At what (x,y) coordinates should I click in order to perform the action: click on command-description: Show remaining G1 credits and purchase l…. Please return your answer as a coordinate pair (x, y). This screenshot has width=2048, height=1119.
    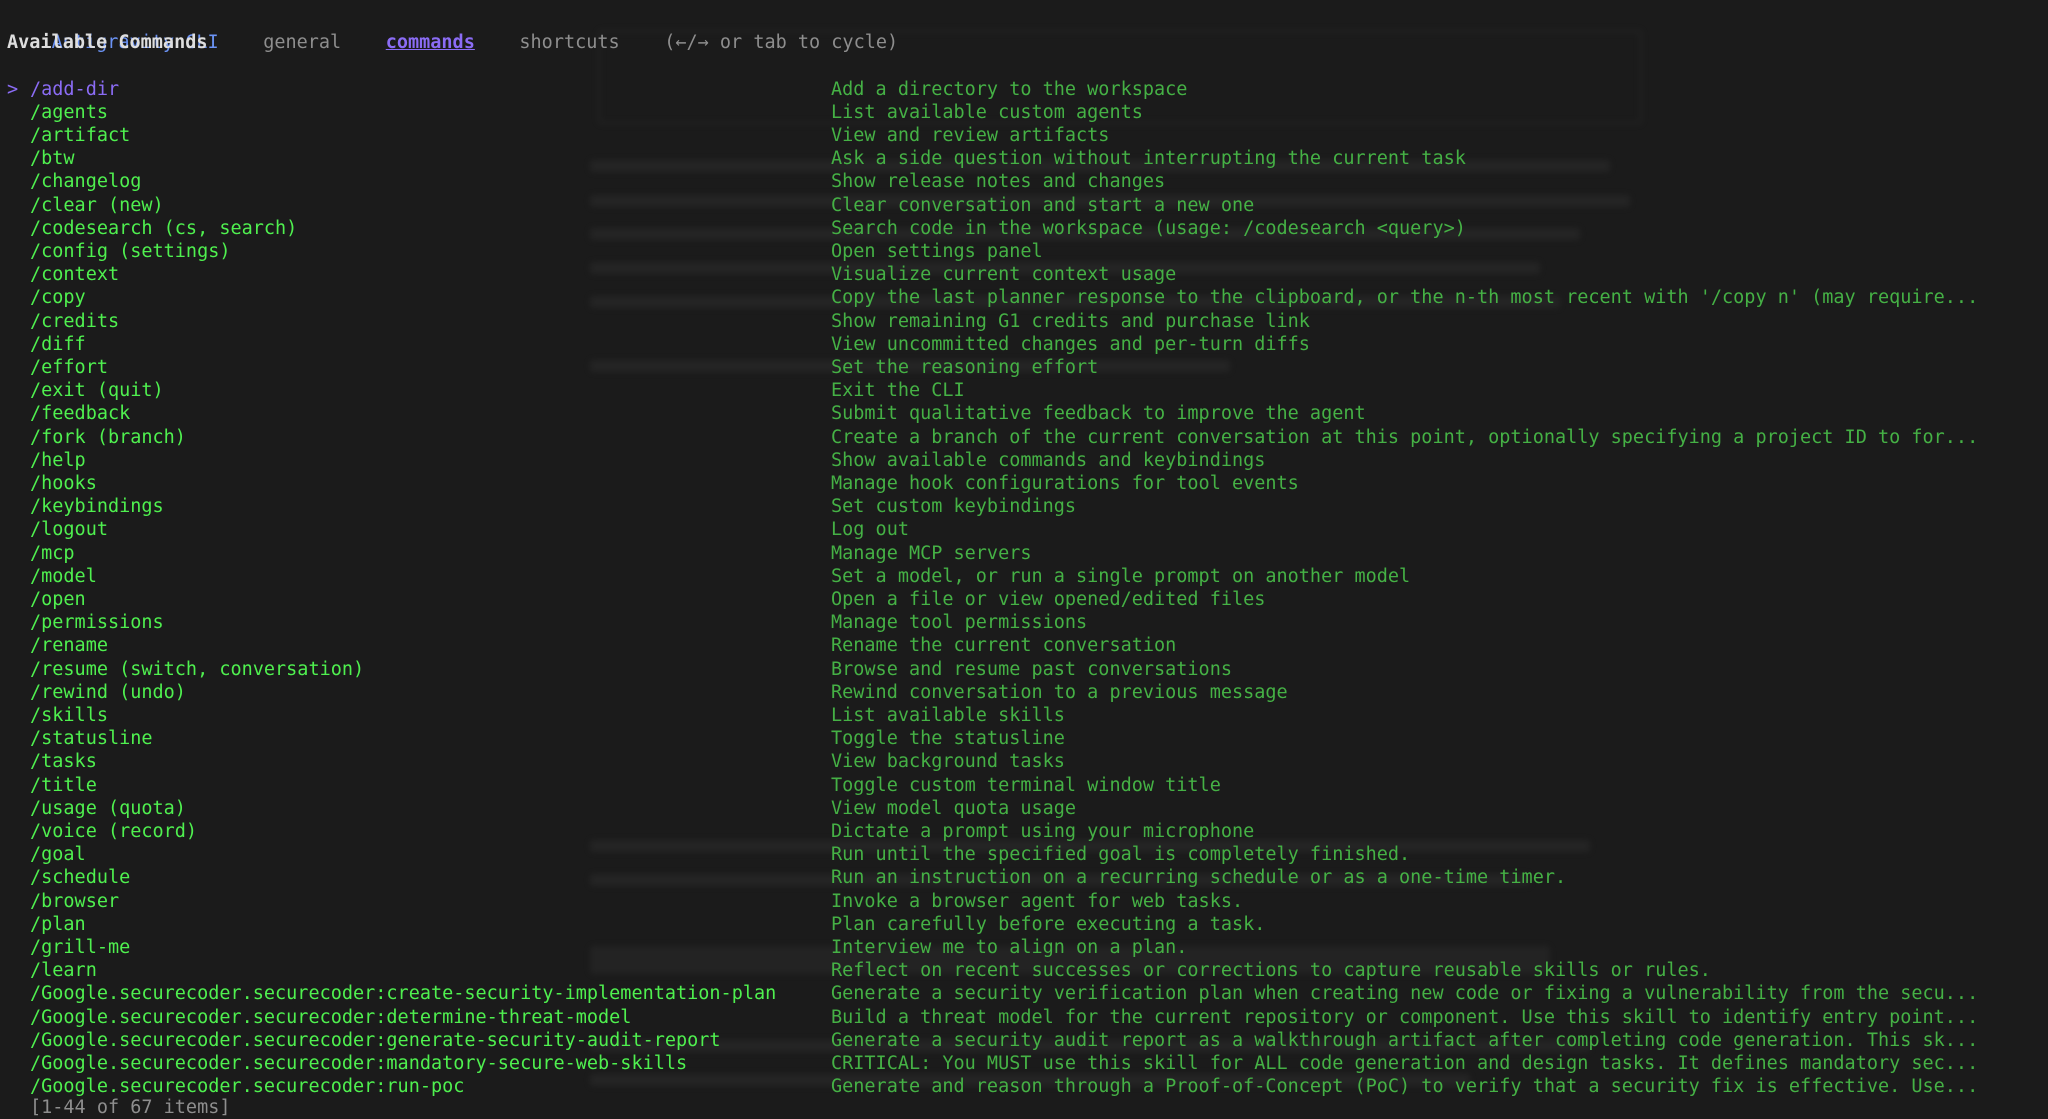
    Looking at the image, I should click on (1070, 321).